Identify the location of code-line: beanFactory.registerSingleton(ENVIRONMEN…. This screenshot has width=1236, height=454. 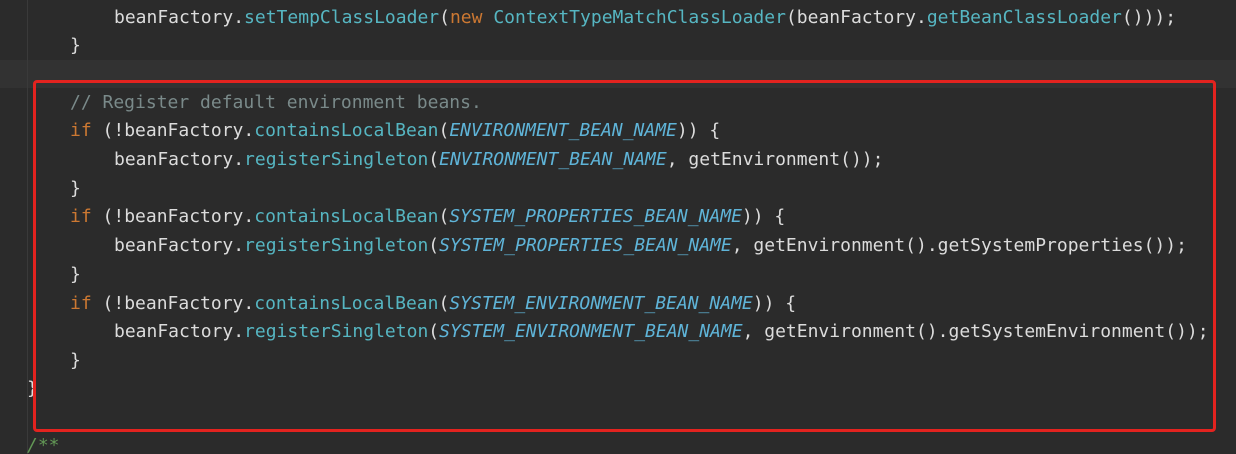
(498, 160).